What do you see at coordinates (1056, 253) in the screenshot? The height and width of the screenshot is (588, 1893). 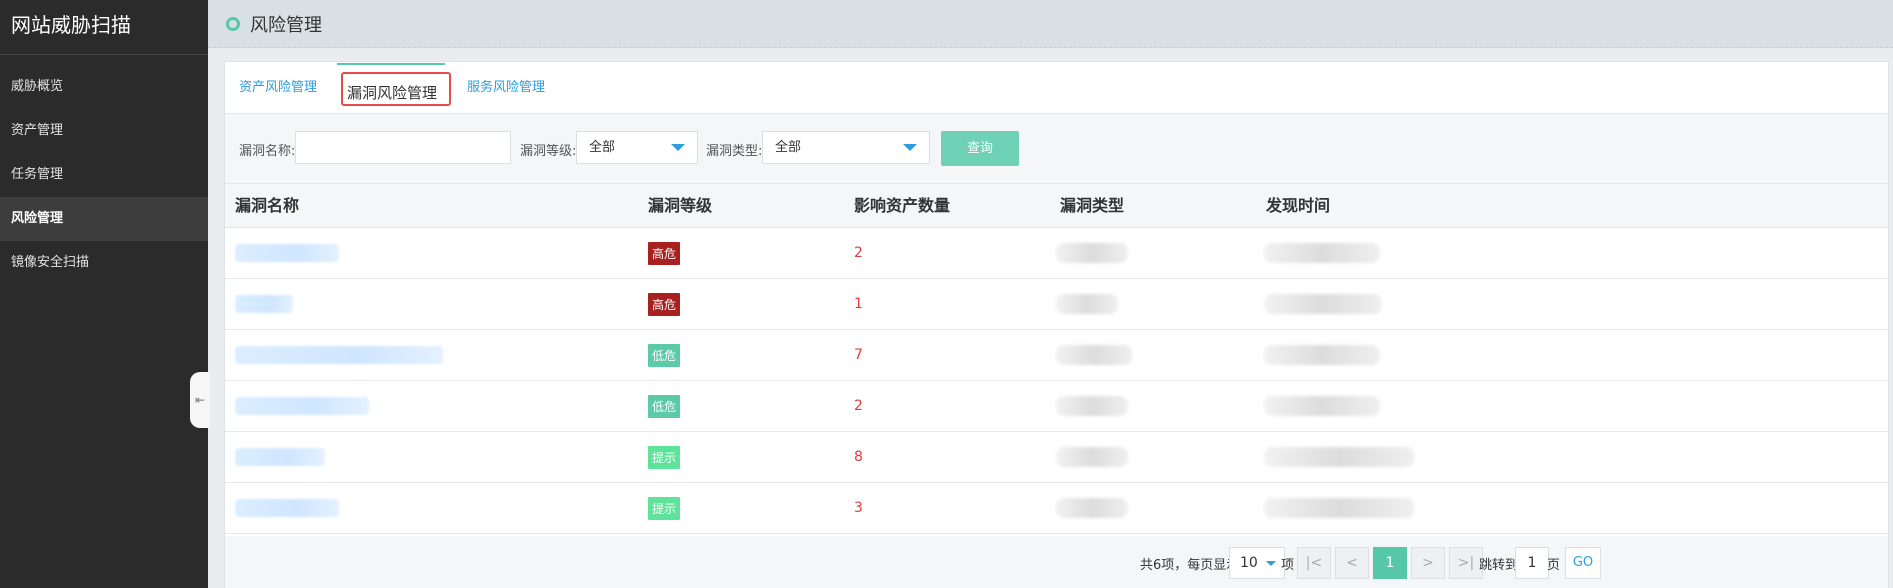 I see `table-row: 高危 2` at bounding box center [1056, 253].